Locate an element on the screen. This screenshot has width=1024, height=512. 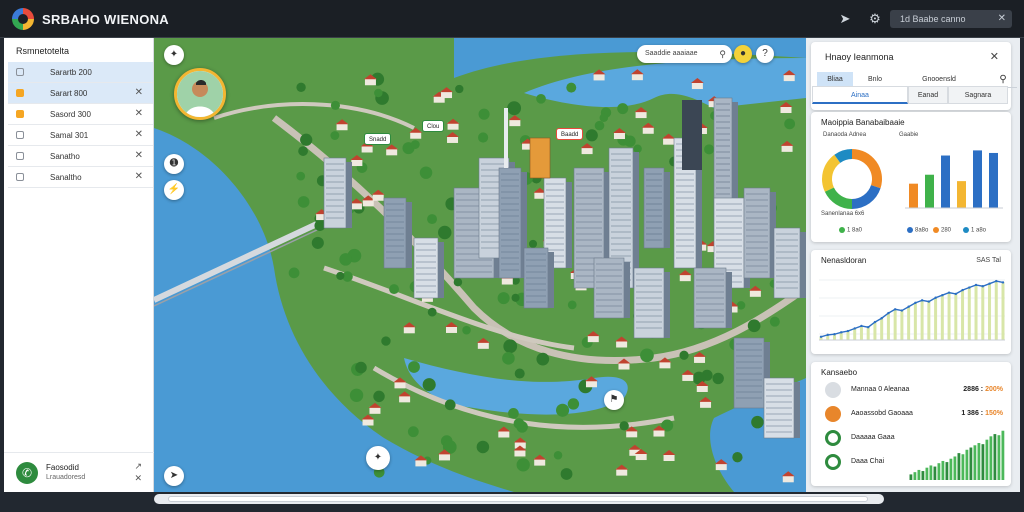
layer-item: Sasord 300 ✕ is located at coordinates (80, 114).